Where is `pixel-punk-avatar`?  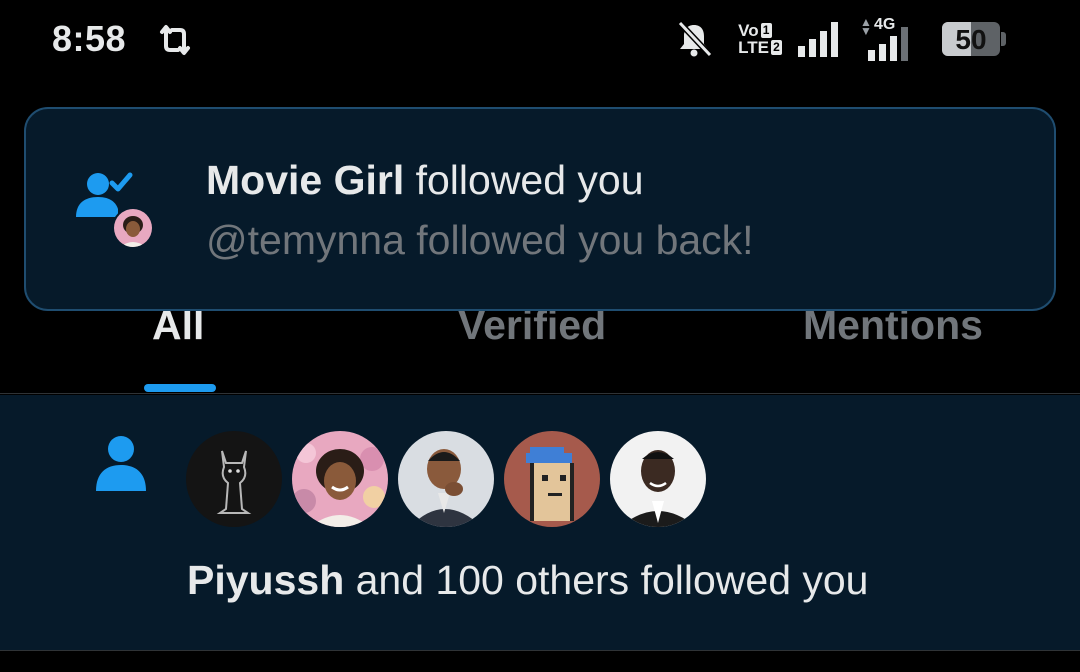
pixel-punk-avatar is located at coordinates (552, 479).